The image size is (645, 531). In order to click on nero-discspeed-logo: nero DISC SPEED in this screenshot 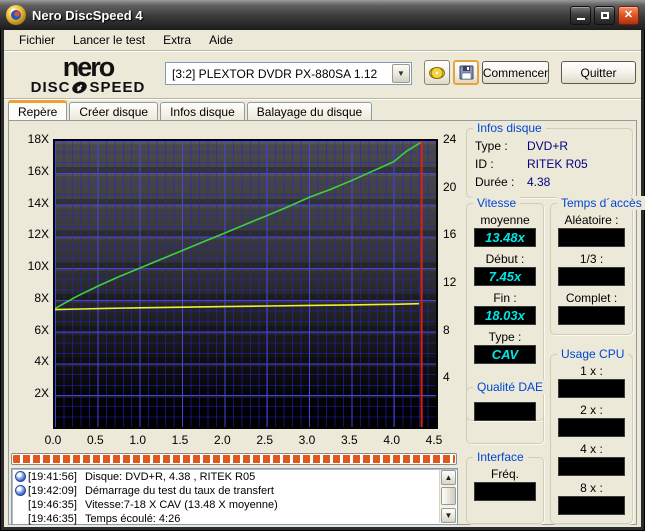, I will do `click(88, 74)`.